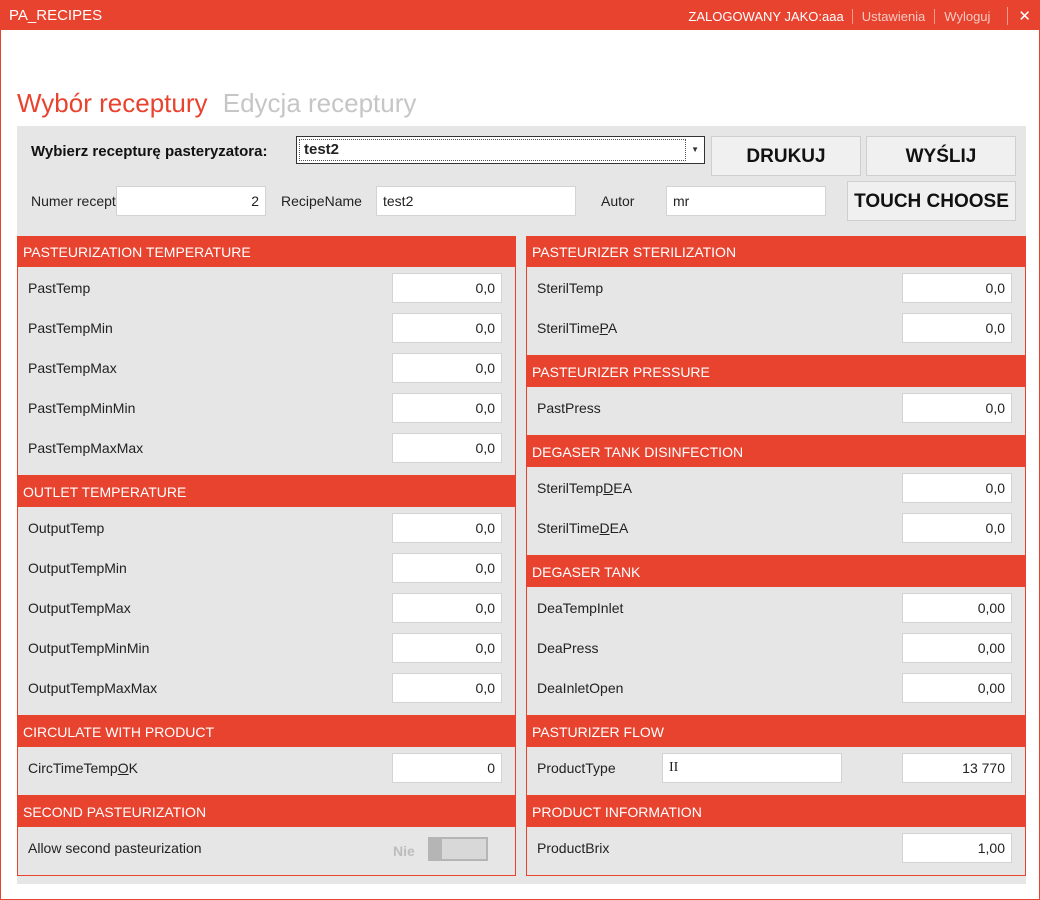 This screenshot has width=1040, height=900. I want to click on title-bar-actions: ZALOGOWANY JAKO:aaa Ustawienia Wyloguj ✕, so click(859, 16).